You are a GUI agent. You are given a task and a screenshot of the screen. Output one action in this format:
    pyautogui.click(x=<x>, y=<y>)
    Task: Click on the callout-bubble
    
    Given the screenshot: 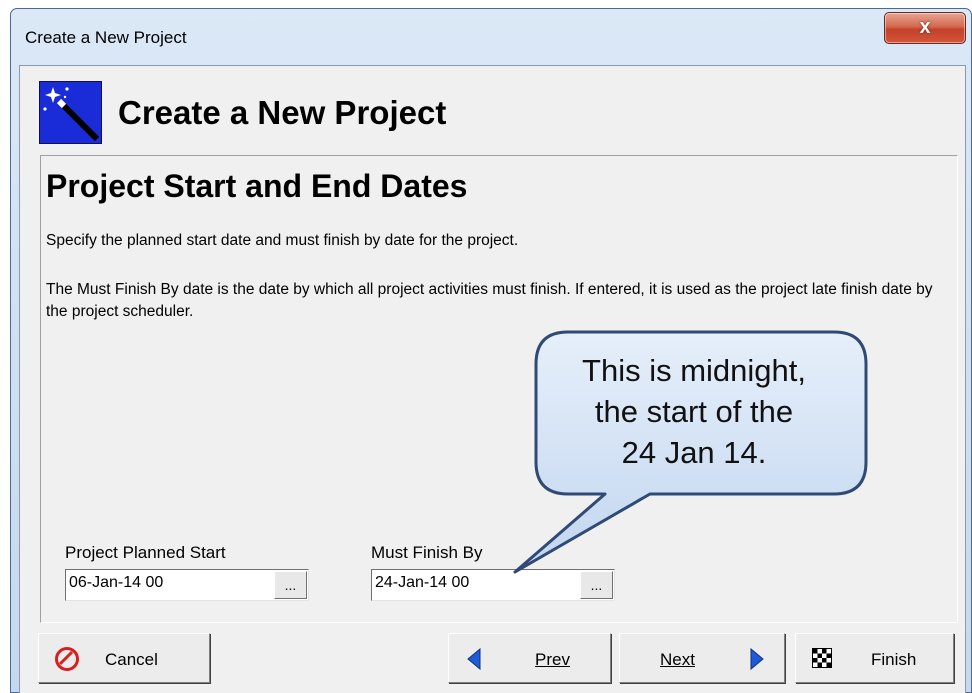 What is the action you would take?
    pyautogui.click(x=690, y=452)
    